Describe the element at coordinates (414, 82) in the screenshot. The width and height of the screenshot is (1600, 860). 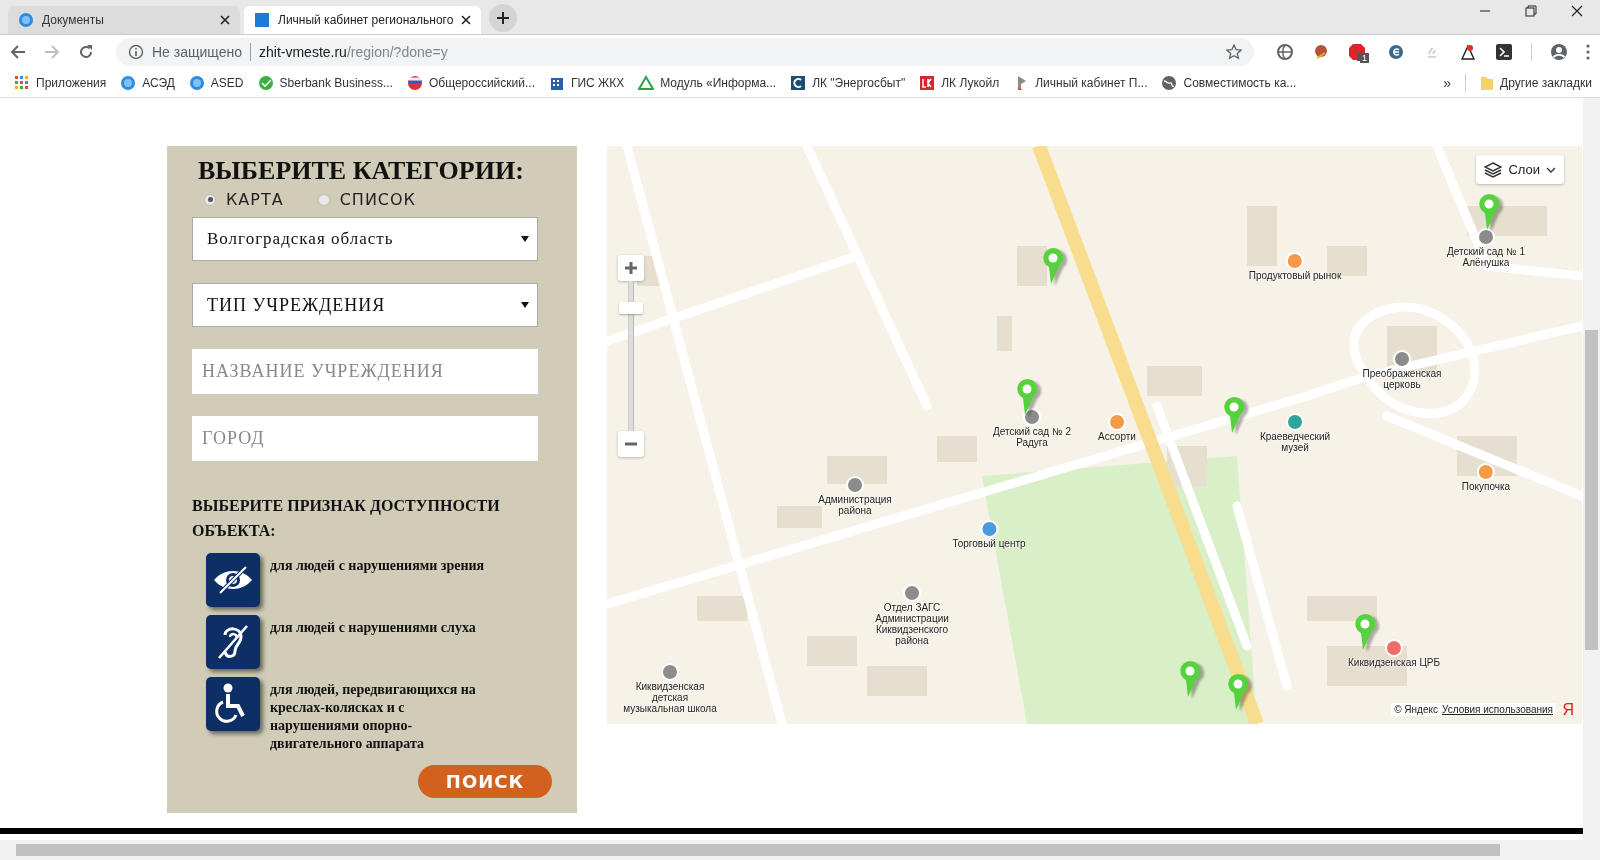
I see `flag-circle-icon` at that location.